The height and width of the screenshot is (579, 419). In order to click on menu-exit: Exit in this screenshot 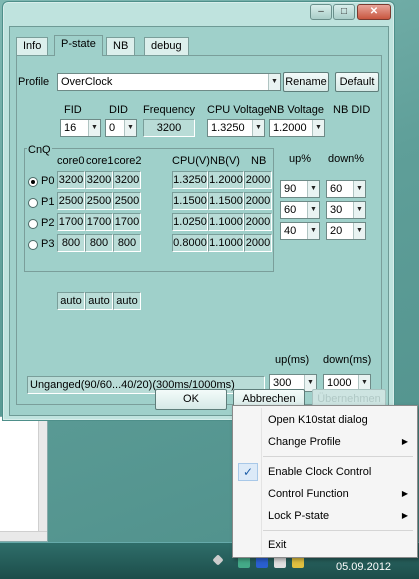, I will do `click(325, 545)`.